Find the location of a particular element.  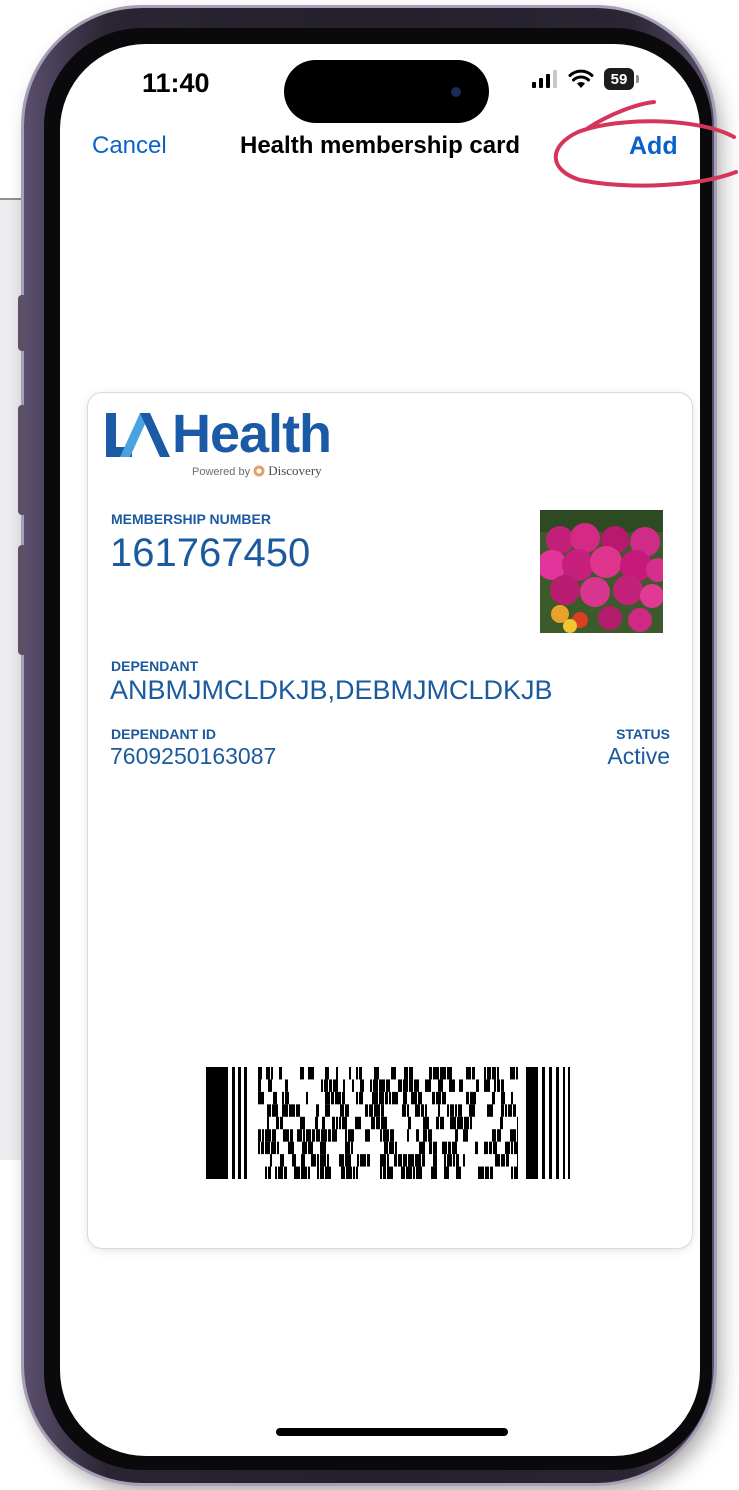

page-title: Health membership card is located at coordinates (380, 145).